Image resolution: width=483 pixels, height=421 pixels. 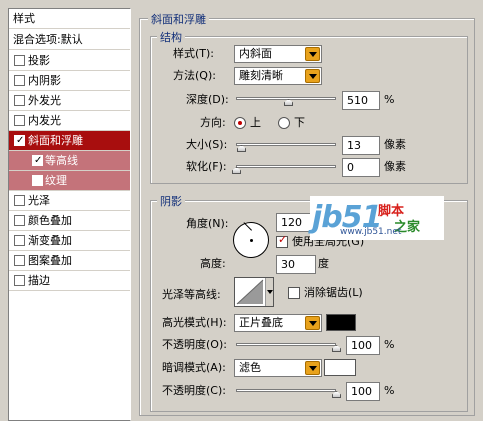 What do you see at coordinates (341, 322) in the screenshot?
I see `highlight-color-swatch` at bounding box center [341, 322].